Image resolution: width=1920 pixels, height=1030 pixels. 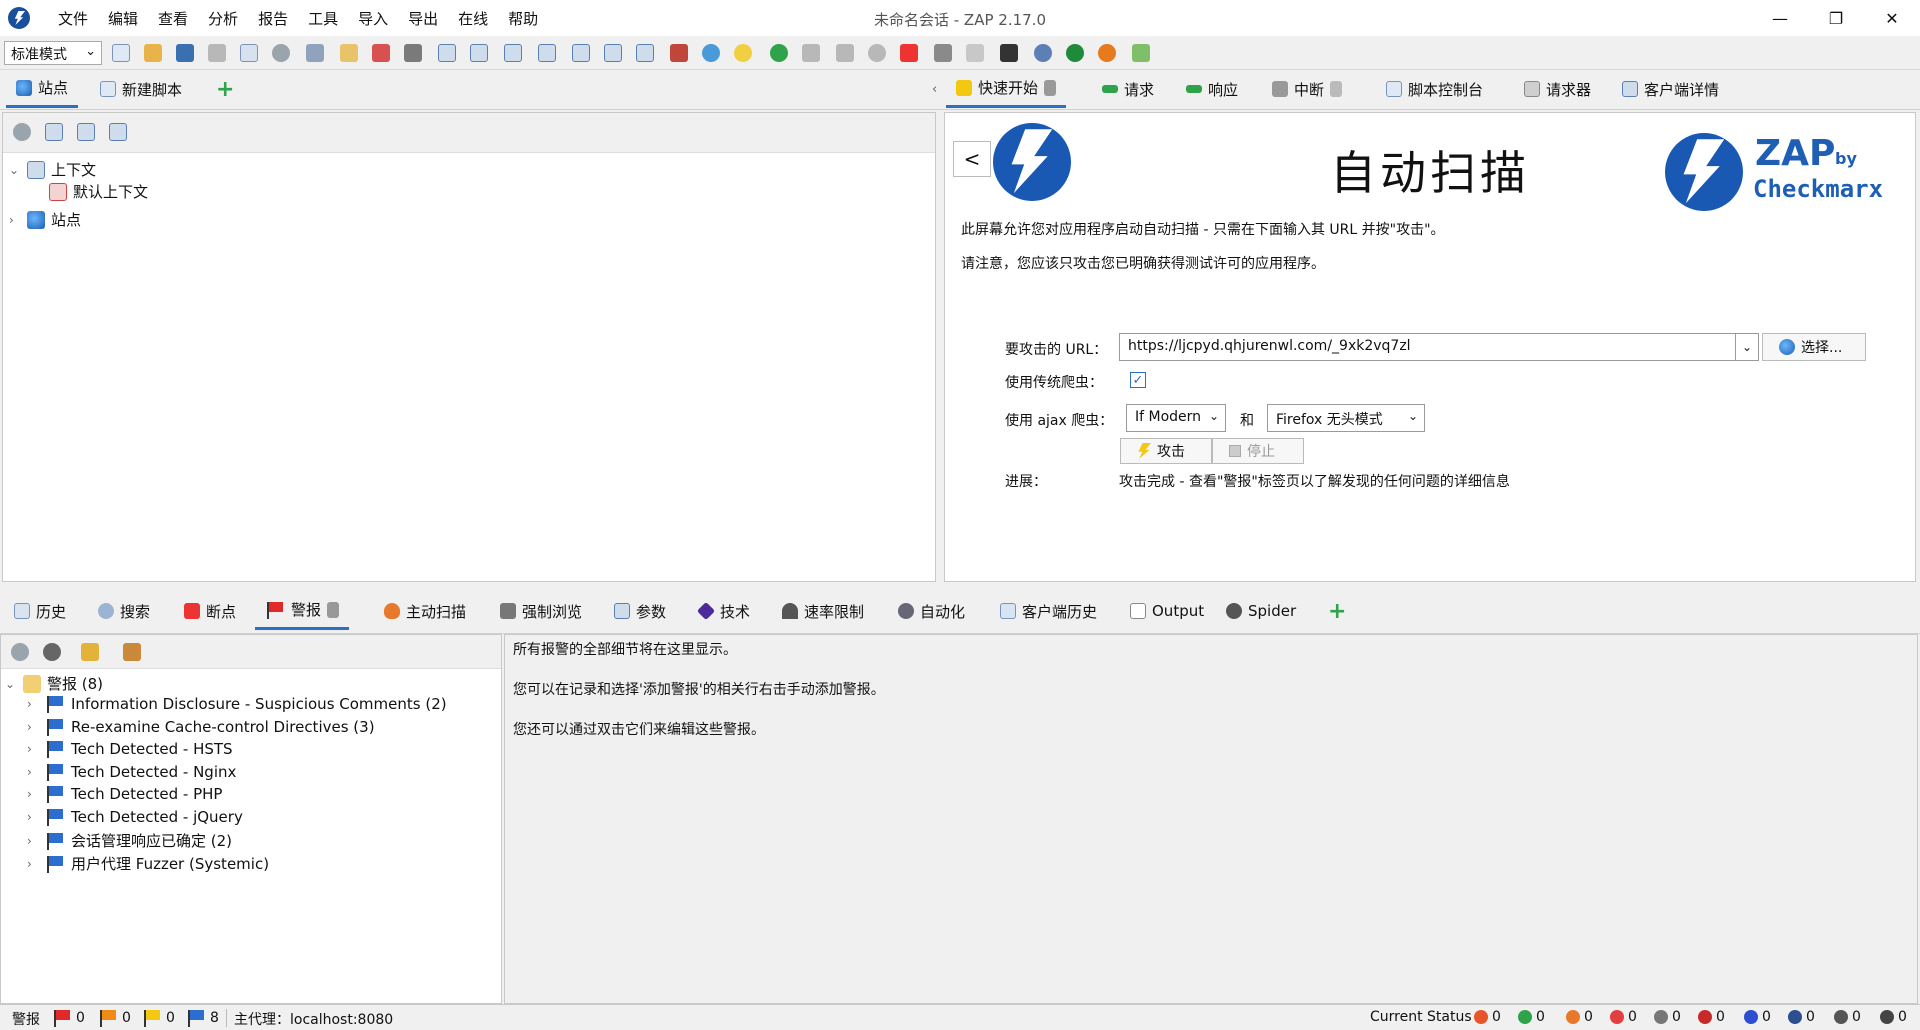 I want to click on continue-icon, so click(x=845, y=53).